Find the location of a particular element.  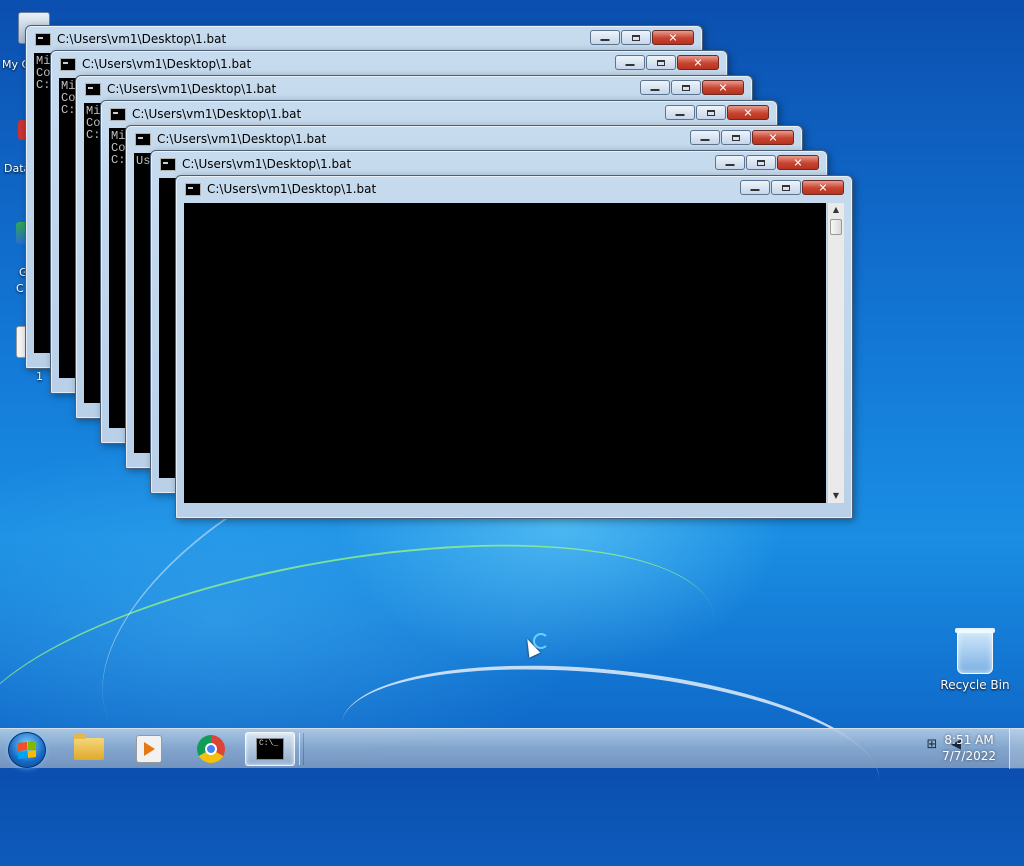

taskbar-chrome-button is located at coordinates (211, 749).